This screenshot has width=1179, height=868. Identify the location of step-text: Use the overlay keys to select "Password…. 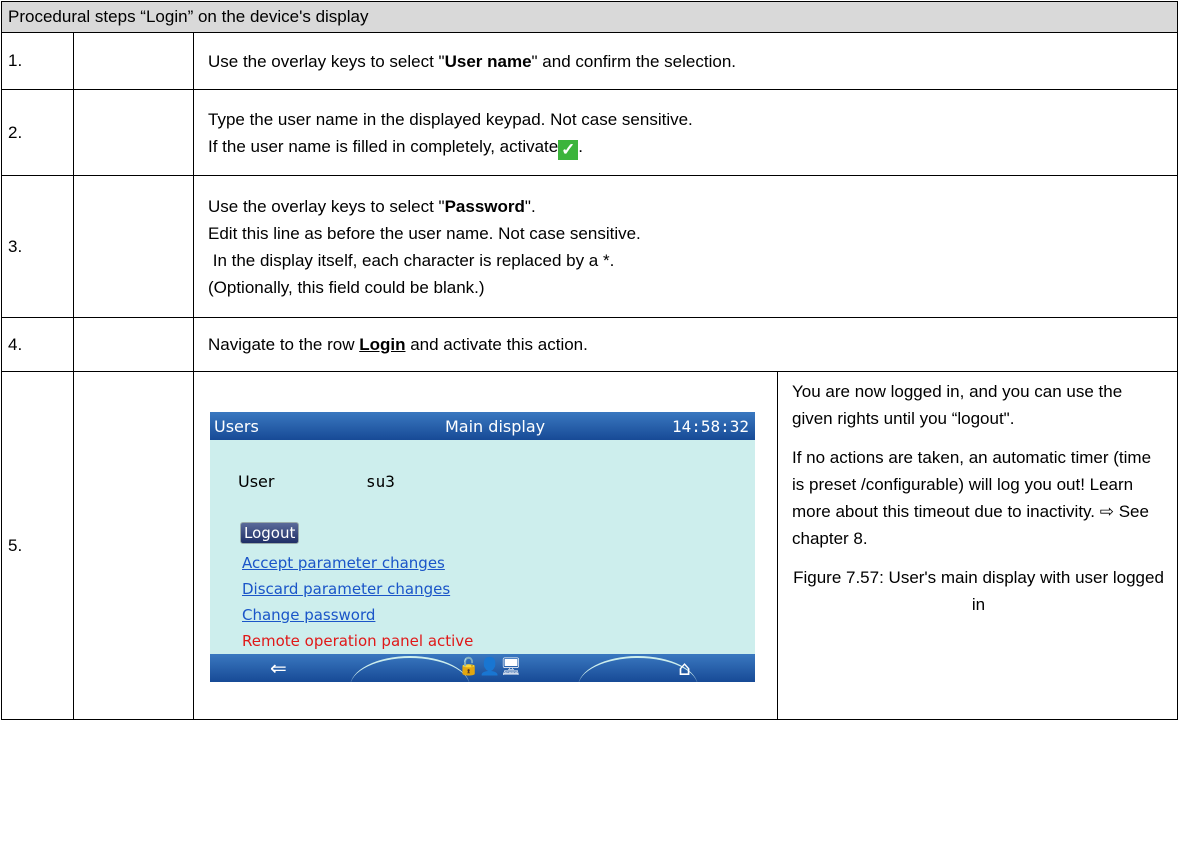
(685, 246).